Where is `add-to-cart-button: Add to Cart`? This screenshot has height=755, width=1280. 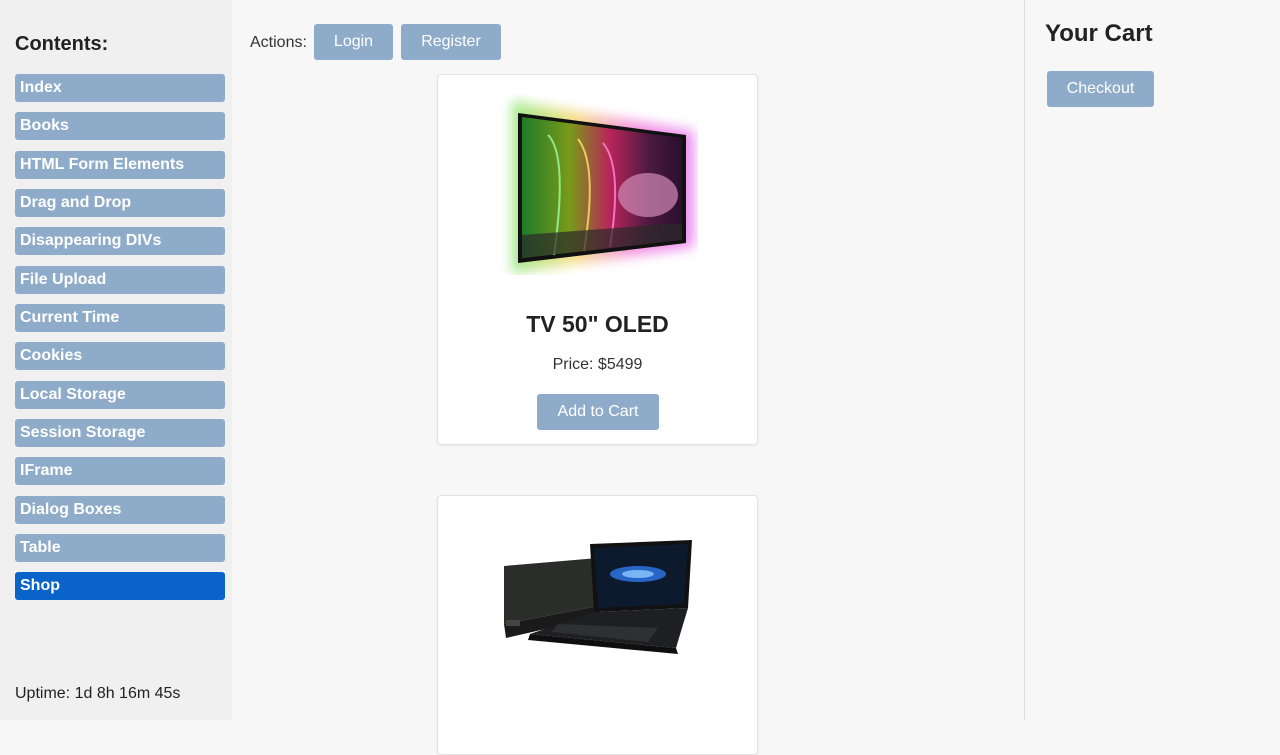 add-to-cart-button: Add to Cart is located at coordinates (598, 412).